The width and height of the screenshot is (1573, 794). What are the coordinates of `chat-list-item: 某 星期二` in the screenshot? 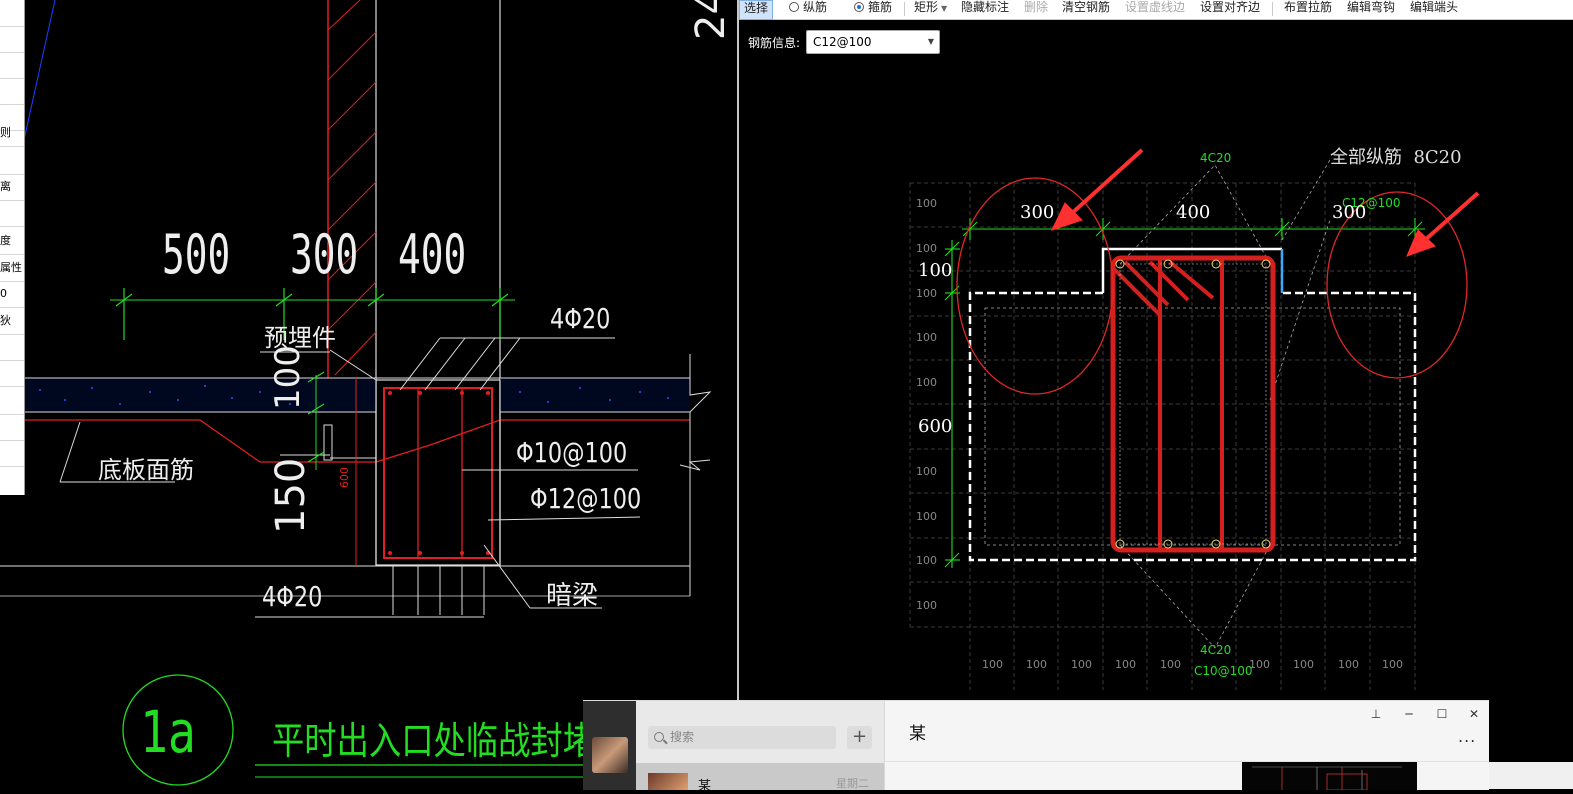 It's located at (760, 778).